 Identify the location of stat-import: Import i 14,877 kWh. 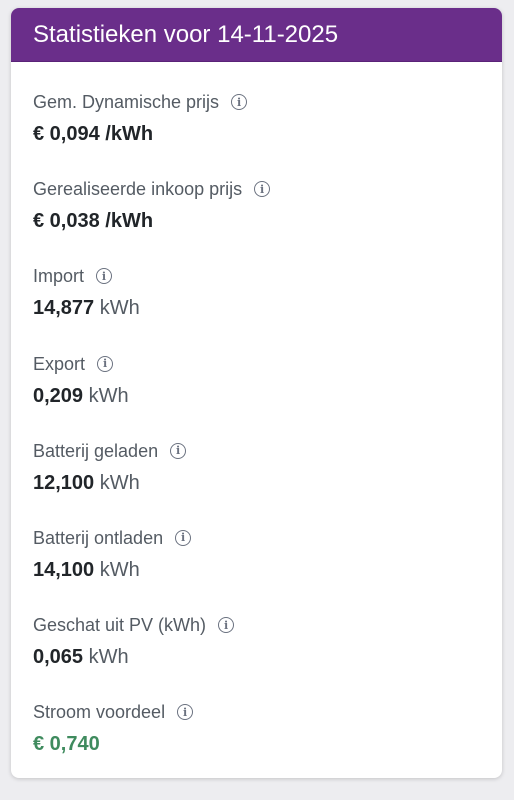
(267, 307).